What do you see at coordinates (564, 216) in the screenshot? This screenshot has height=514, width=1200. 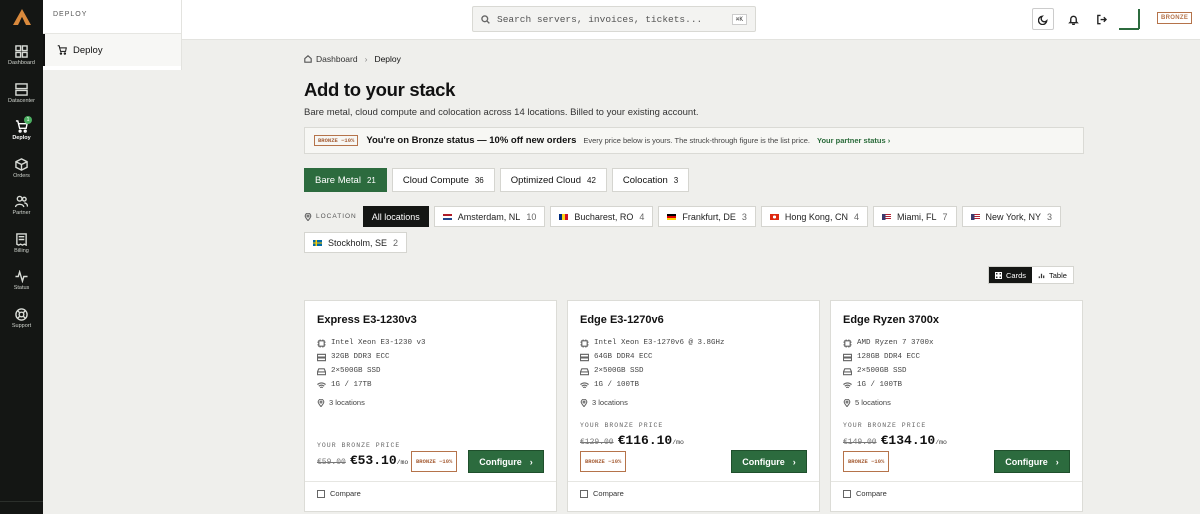 I see `flag-ro-icon` at bounding box center [564, 216].